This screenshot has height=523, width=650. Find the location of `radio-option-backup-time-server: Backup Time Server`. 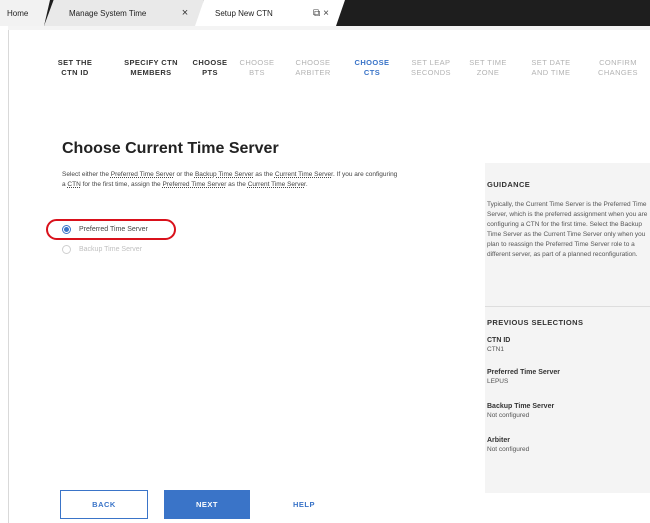

radio-option-backup-time-server: Backup Time Server is located at coordinates (102, 249).